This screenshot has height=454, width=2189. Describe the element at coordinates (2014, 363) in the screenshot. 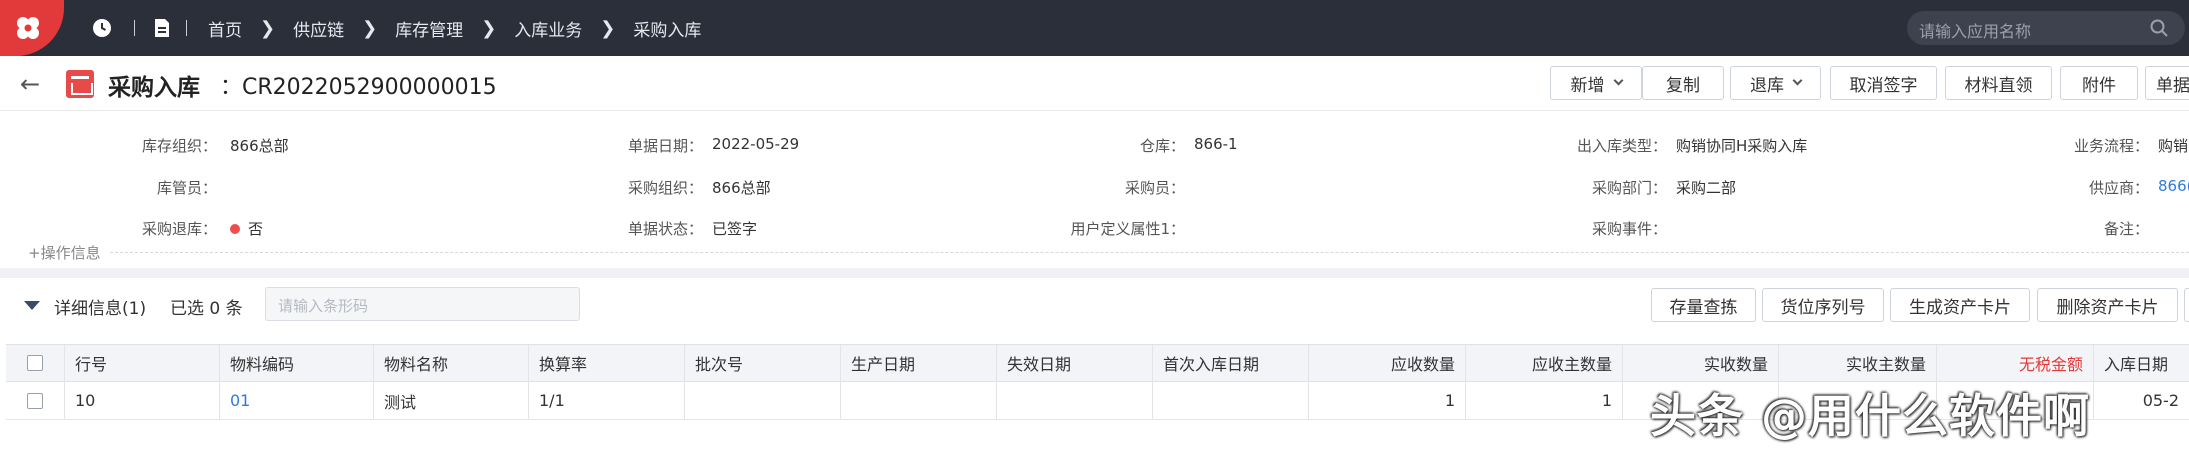

I see `column-header: 无税金额` at that location.